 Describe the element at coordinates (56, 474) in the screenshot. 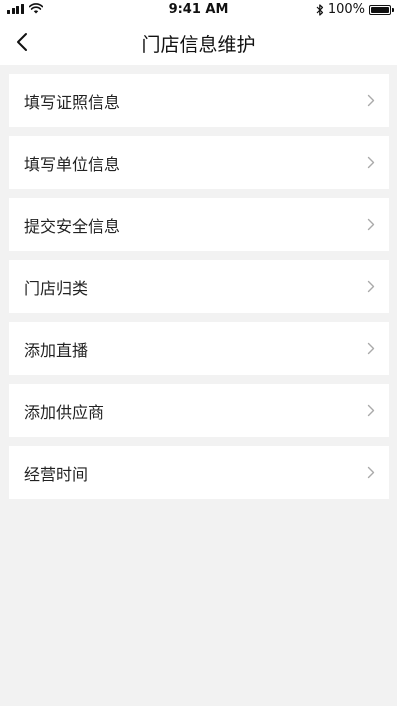

I see `menu-item-label: 经营时间` at that location.